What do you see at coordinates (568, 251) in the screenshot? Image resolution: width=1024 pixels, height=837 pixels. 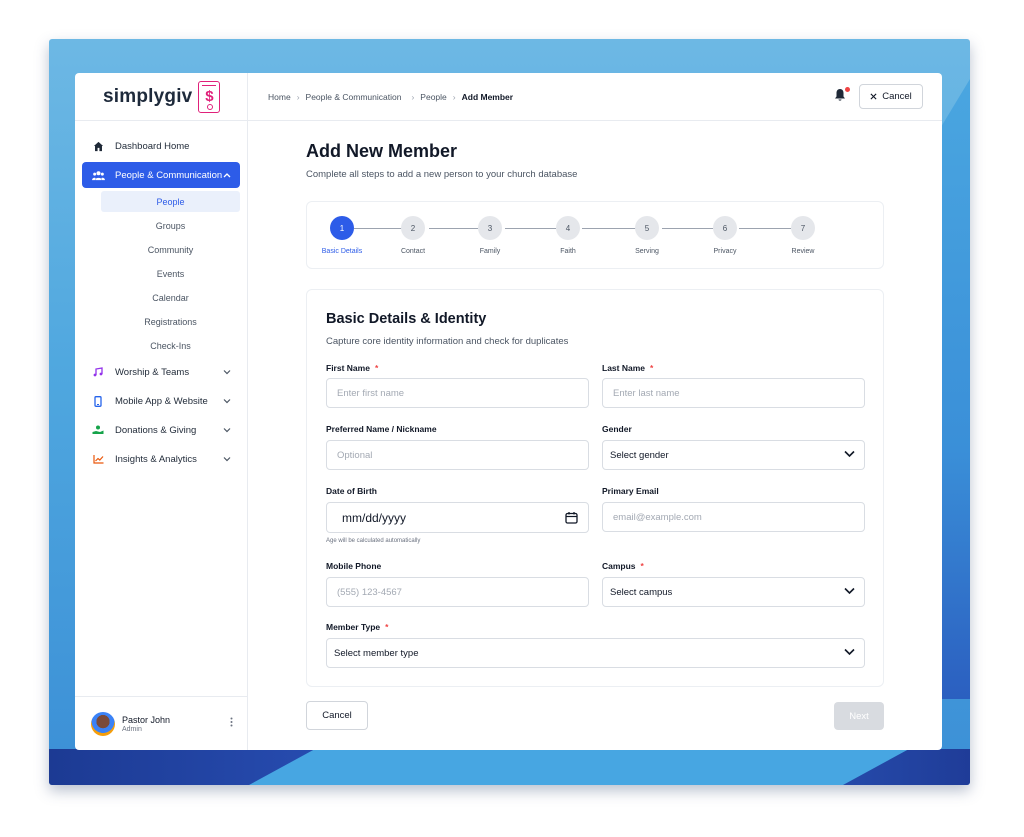 I see `step-label: Faith` at bounding box center [568, 251].